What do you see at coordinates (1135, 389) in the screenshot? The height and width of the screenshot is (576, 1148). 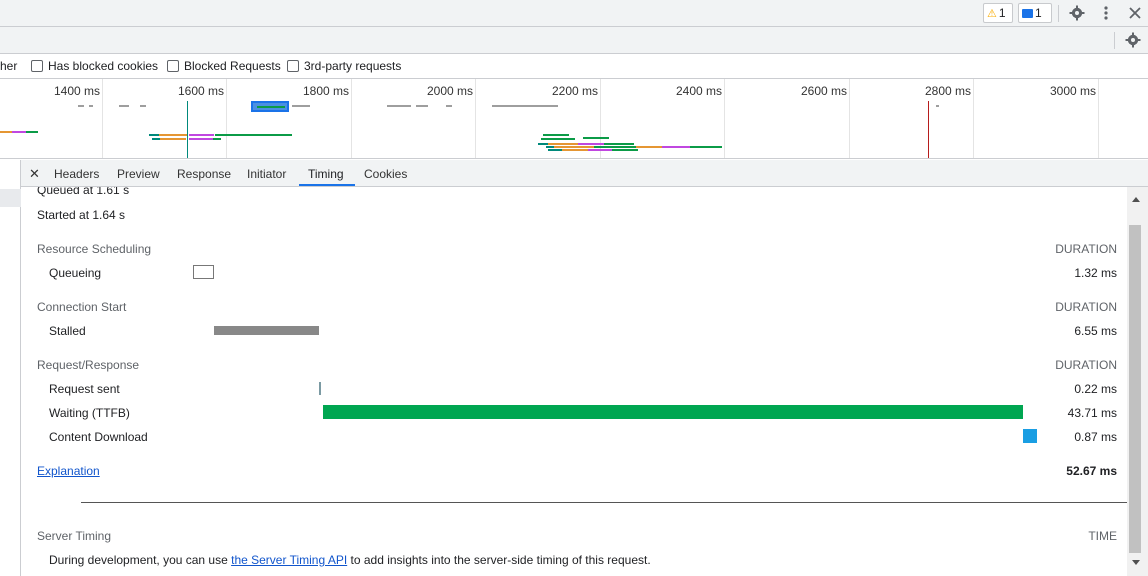 I see `scrollbar-thumb` at bounding box center [1135, 389].